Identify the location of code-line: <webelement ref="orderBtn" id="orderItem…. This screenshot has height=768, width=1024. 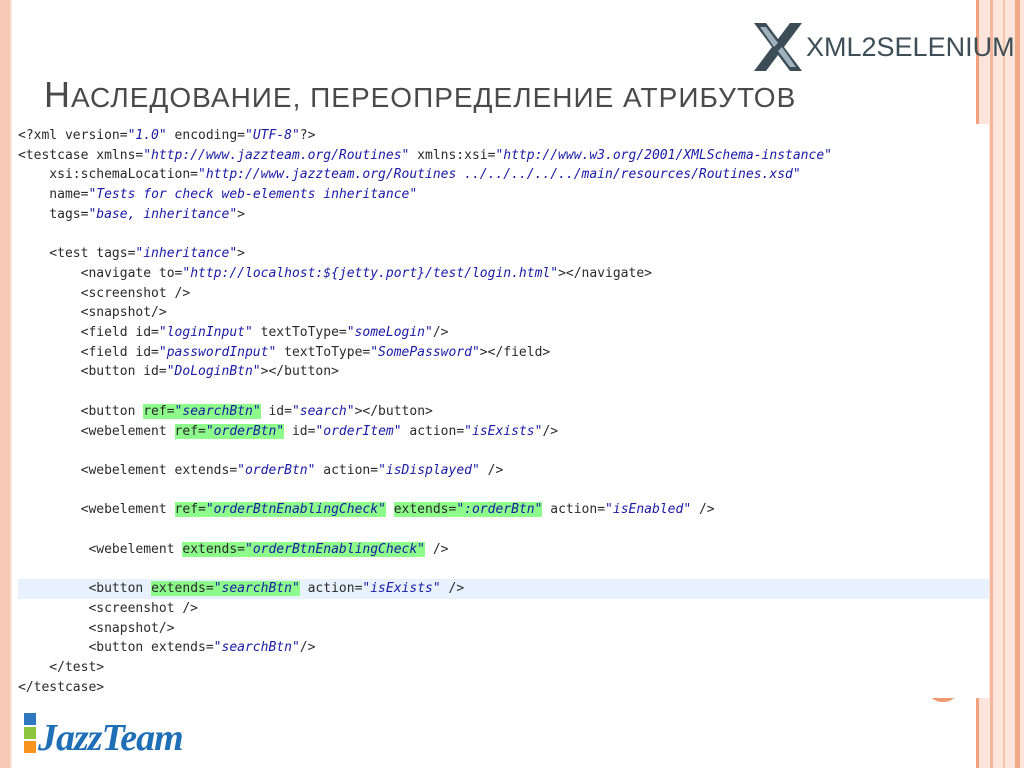
(288, 431).